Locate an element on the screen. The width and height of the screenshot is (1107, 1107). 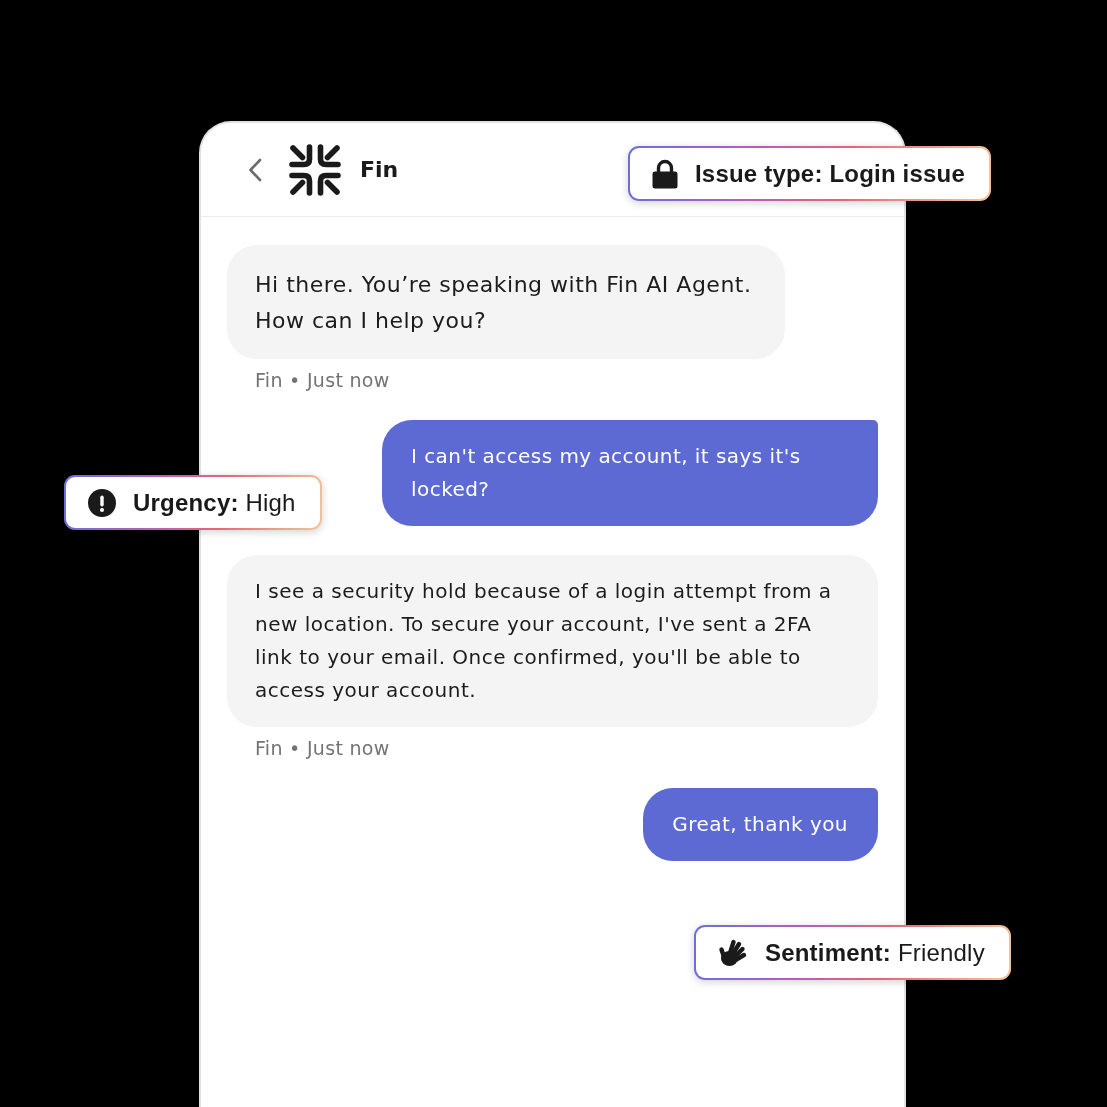
message-bubble: Great, thank you is located at coordinates (760, 824).